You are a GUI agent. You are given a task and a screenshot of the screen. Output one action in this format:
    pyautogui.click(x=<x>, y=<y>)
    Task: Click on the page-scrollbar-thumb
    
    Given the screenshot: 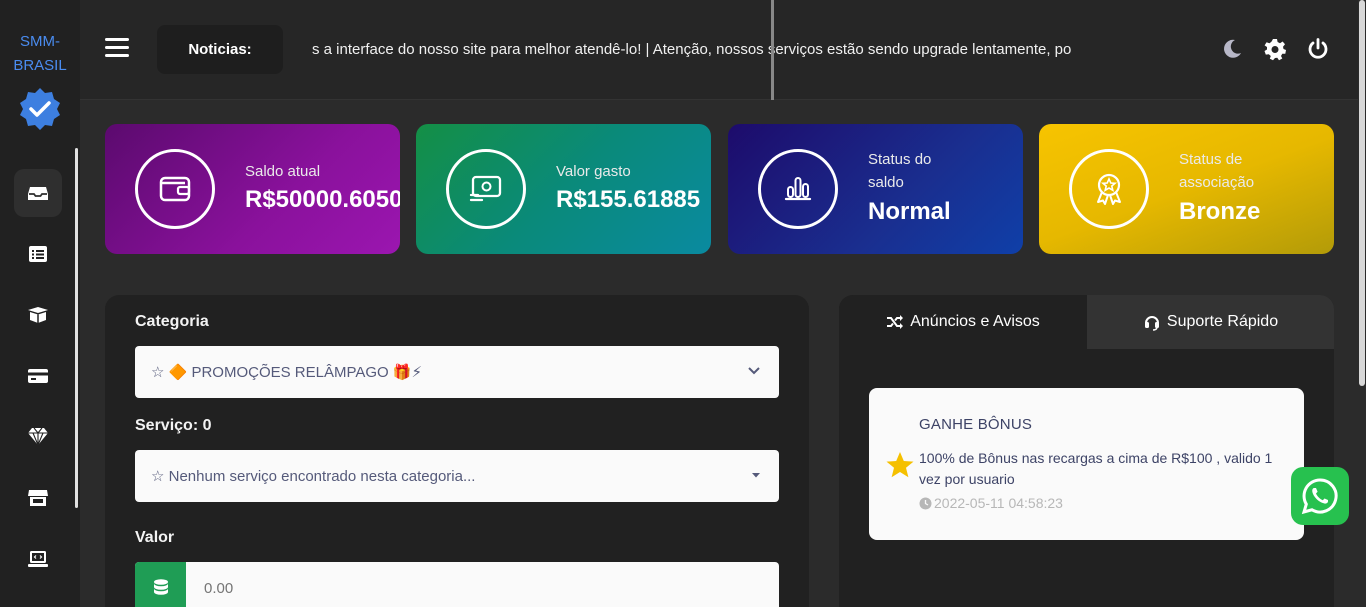 What is the action you would take?
    pyautogui.click(x=1362, y=193)
    